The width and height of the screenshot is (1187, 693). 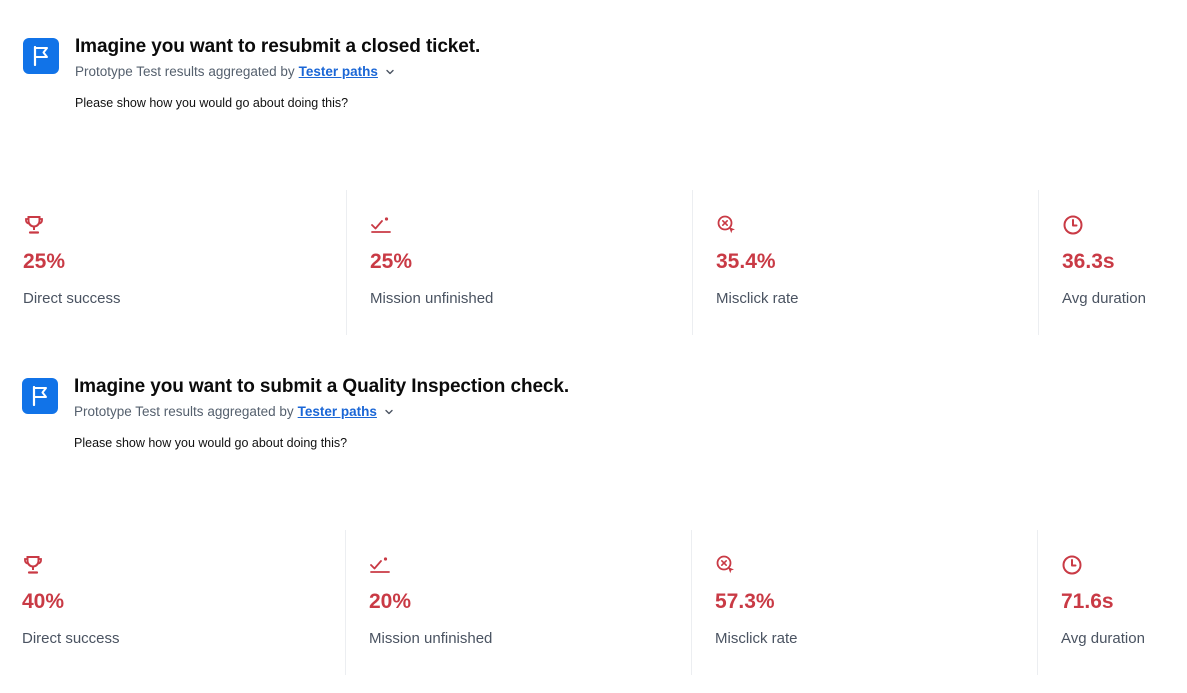 What do you see at coordinates (390, 601) in the screenshot?
I see `metric-value: 20%` at bounding box center [390, 601].